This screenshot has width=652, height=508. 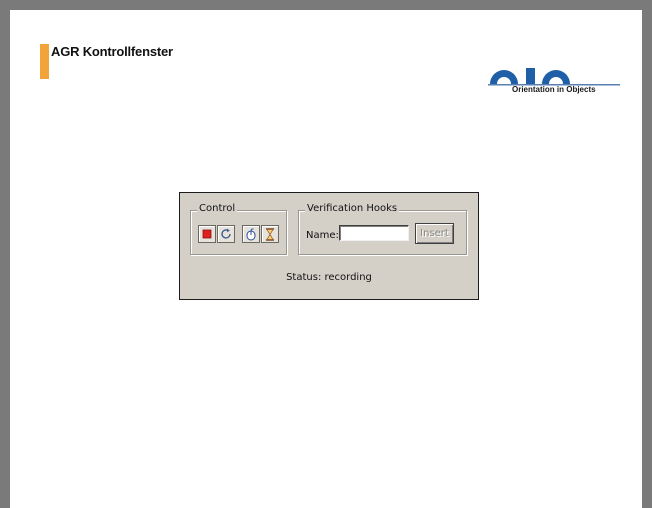 I want to click on refresh-icon, so click(x=226, y=233).